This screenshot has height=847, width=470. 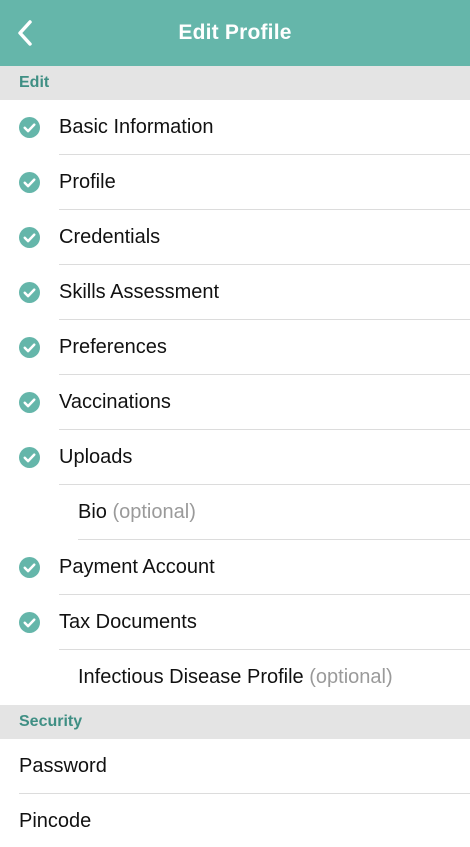 I want to click on row-infectious-disease-profile: Infectious Disease Profile (optional), so click(x=235, y=677).